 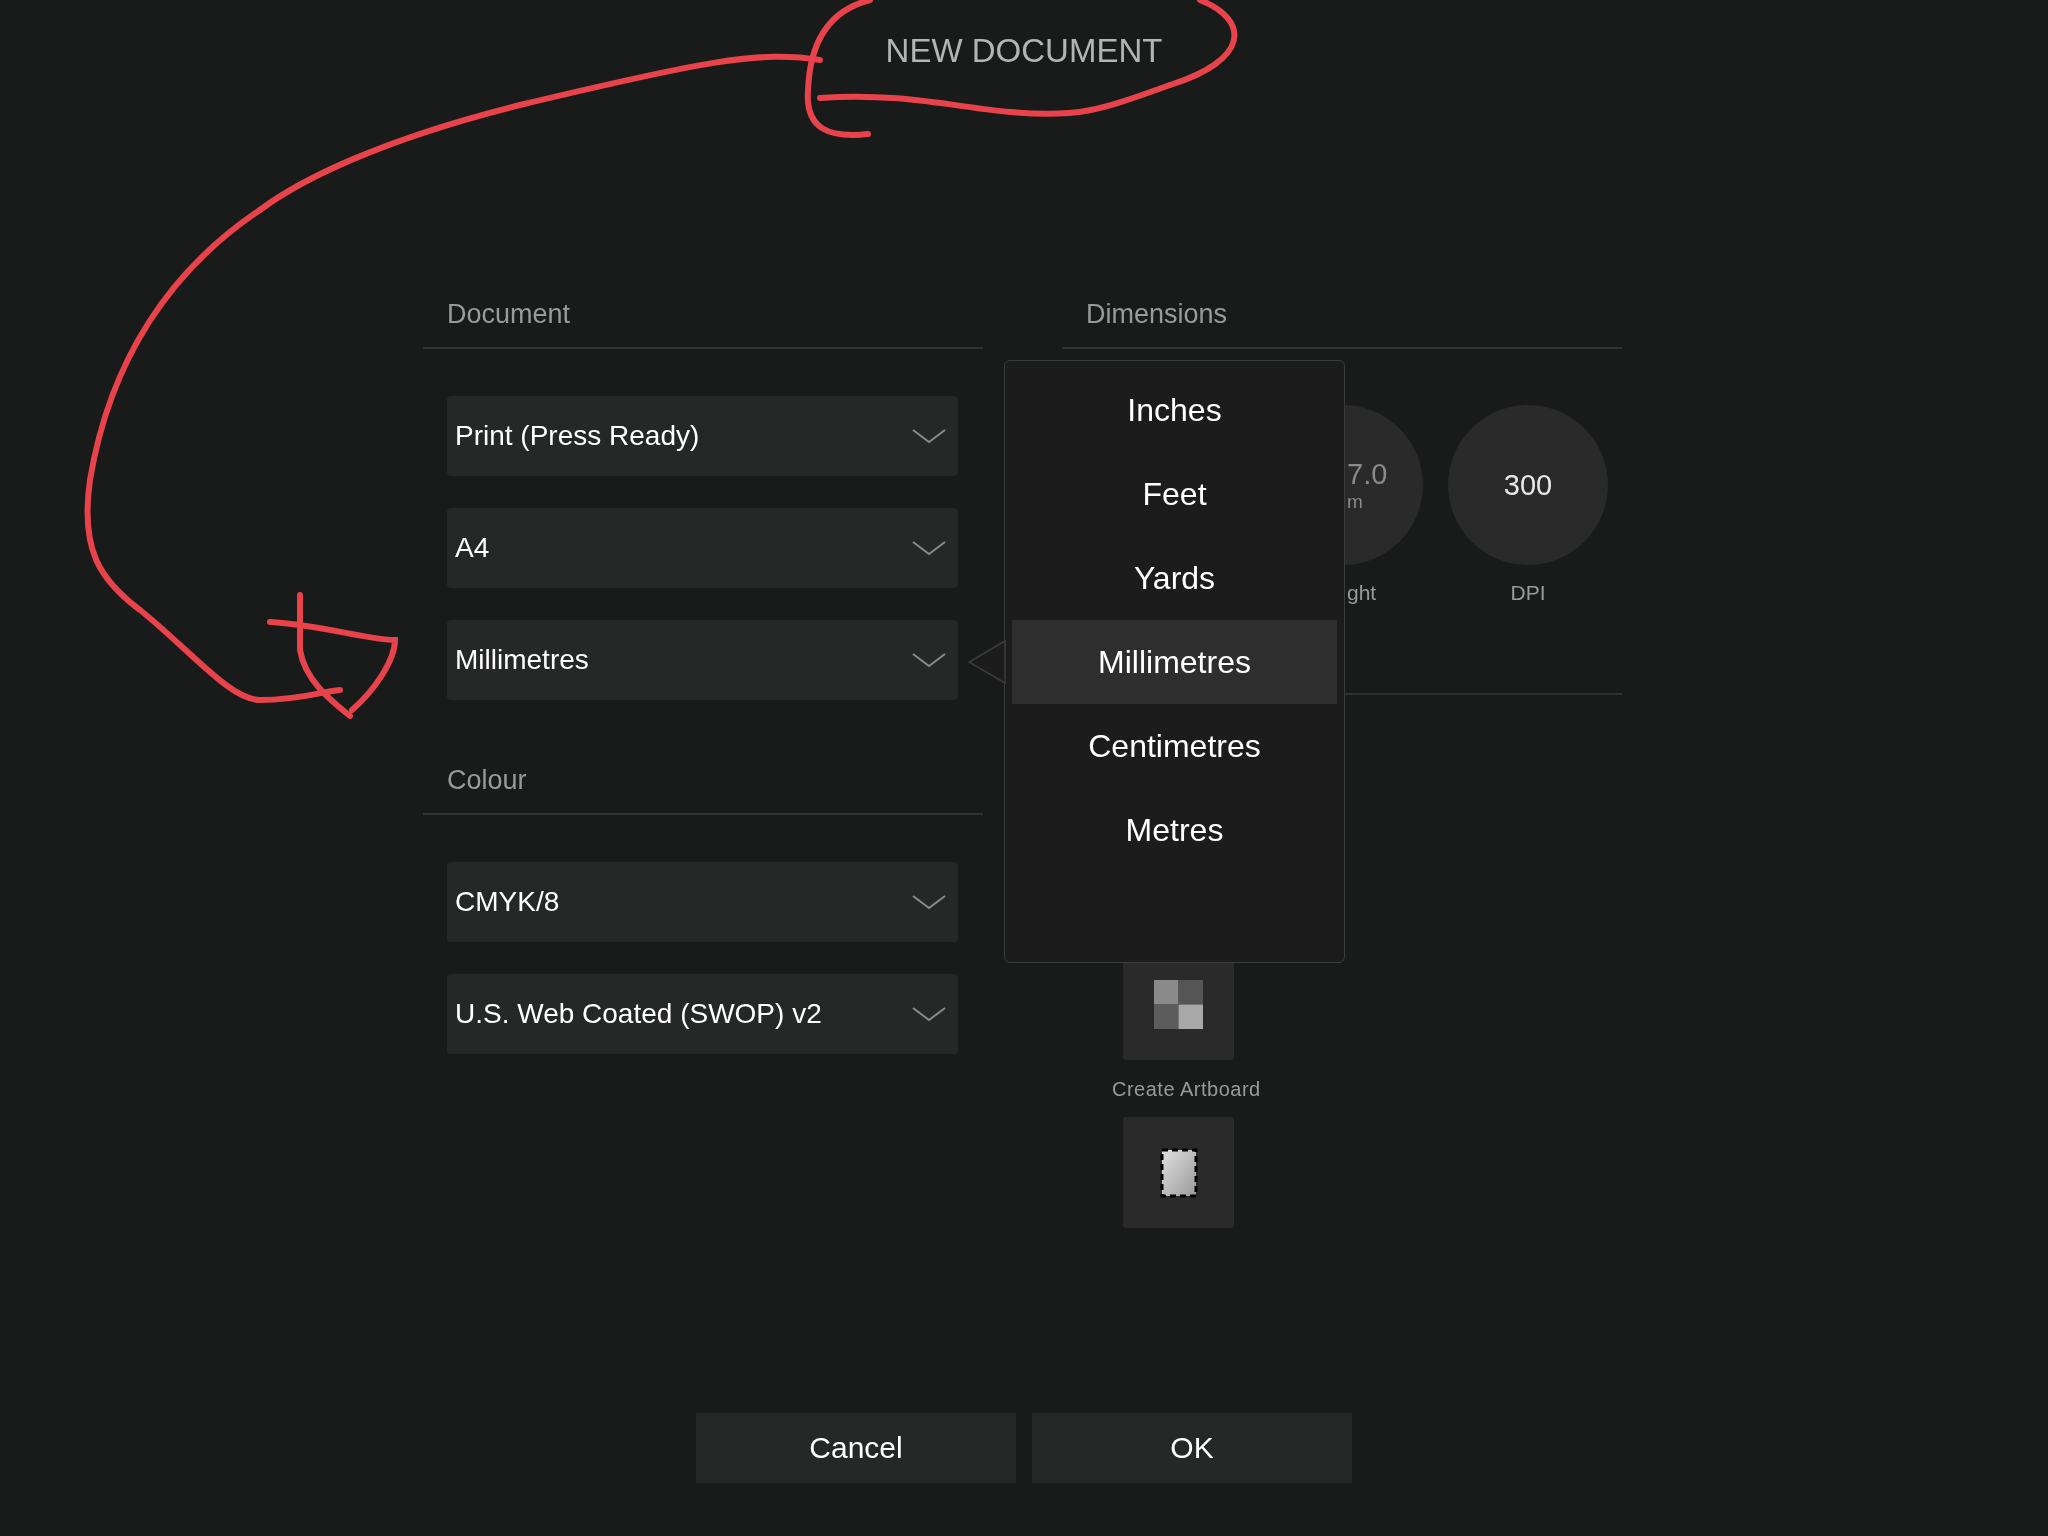 I want to click on dropdown: Print (Press Ready), so click(x=702, y=436).